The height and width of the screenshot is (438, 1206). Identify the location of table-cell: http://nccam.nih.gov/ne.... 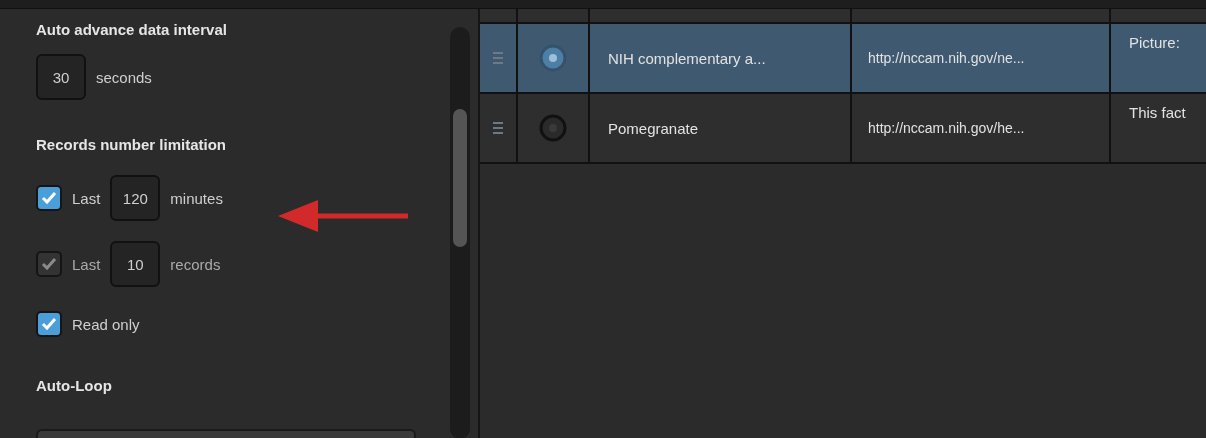
(980, 58).